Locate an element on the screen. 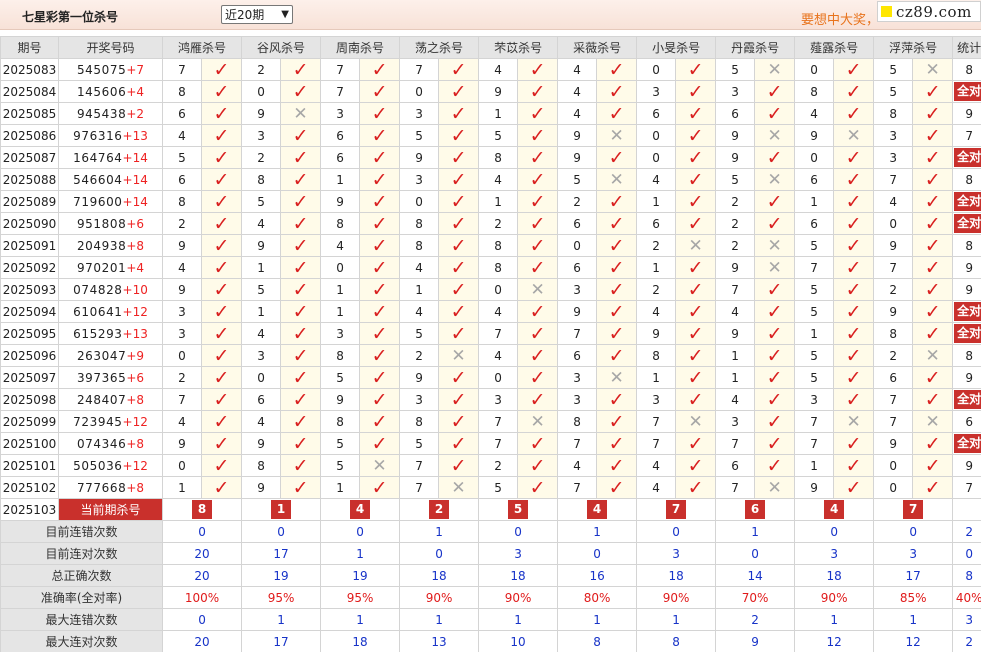  summary-value: 8 is located at coordinates (597, 641).